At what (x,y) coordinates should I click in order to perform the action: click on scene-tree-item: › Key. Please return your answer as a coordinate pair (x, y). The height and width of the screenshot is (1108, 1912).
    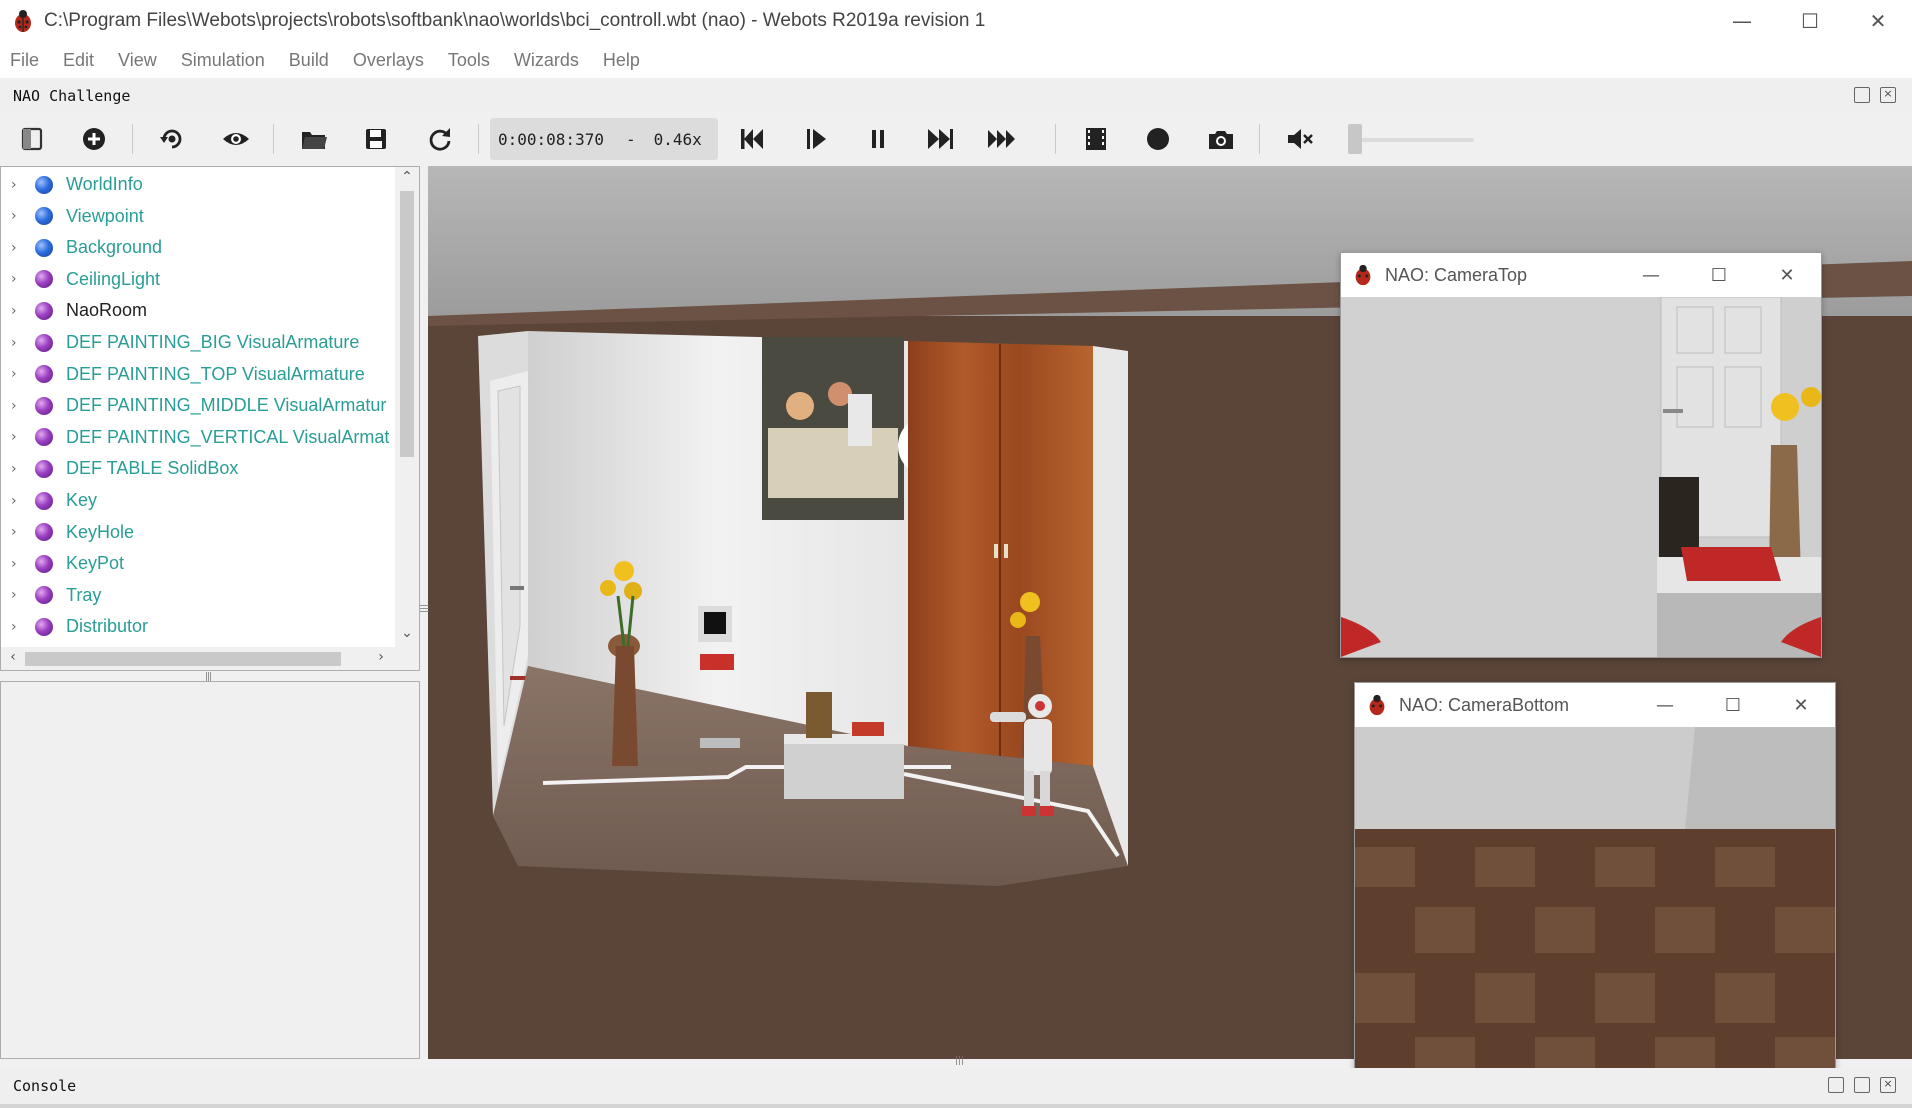
    Looking at the image, I should click on (197, 500).